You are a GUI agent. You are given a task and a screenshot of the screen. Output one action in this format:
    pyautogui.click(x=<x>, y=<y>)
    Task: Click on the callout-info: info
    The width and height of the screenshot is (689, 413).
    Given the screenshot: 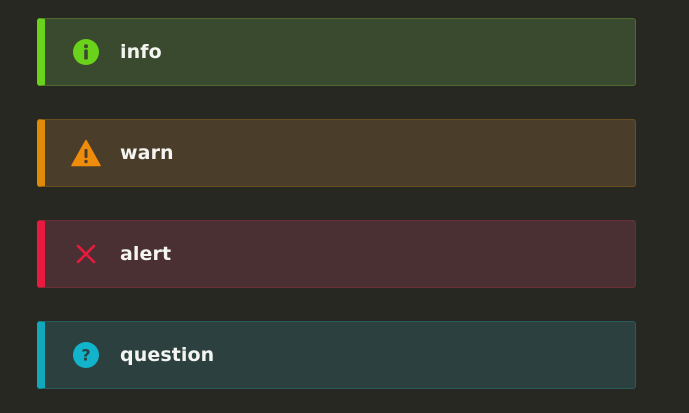 What is the action you would take?
    pyautogui.click(x=336, y=52)
    